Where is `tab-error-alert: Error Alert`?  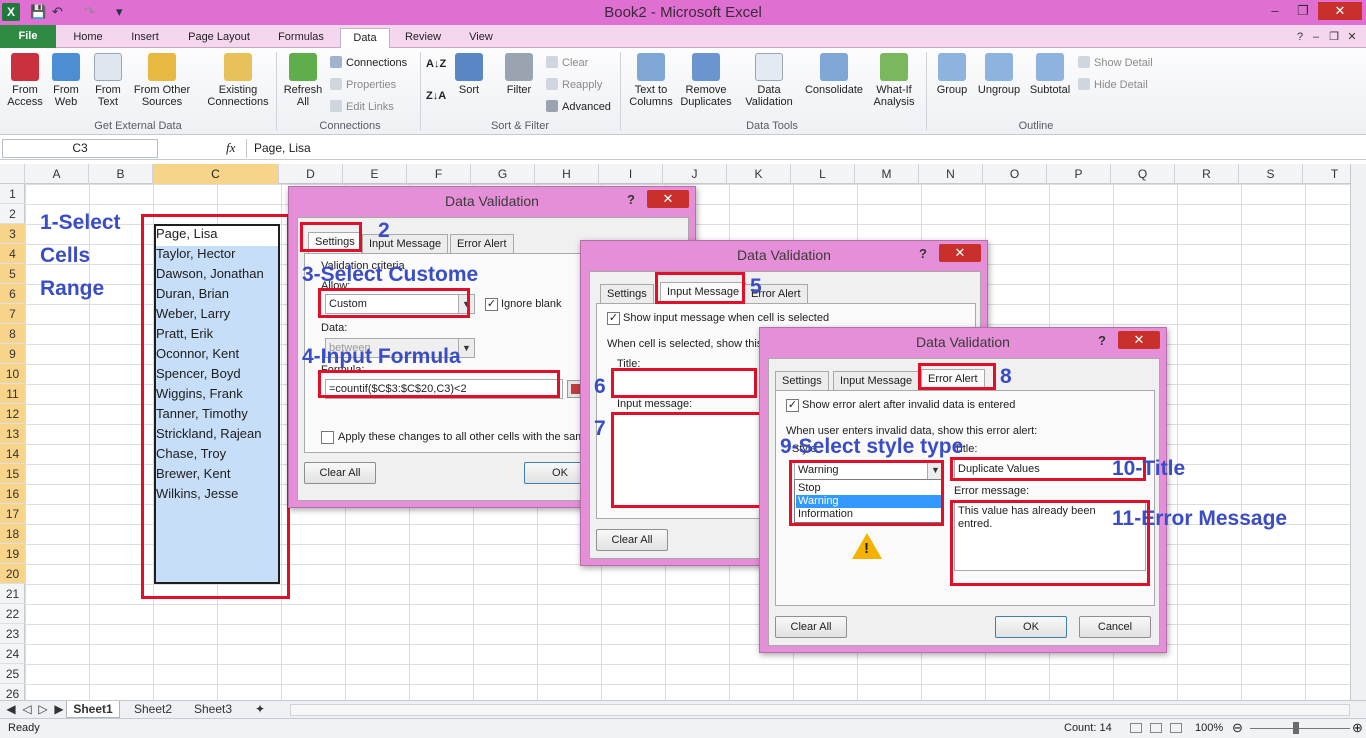 tab-error-alert: Error Alert is located at coordinates (482, 244).